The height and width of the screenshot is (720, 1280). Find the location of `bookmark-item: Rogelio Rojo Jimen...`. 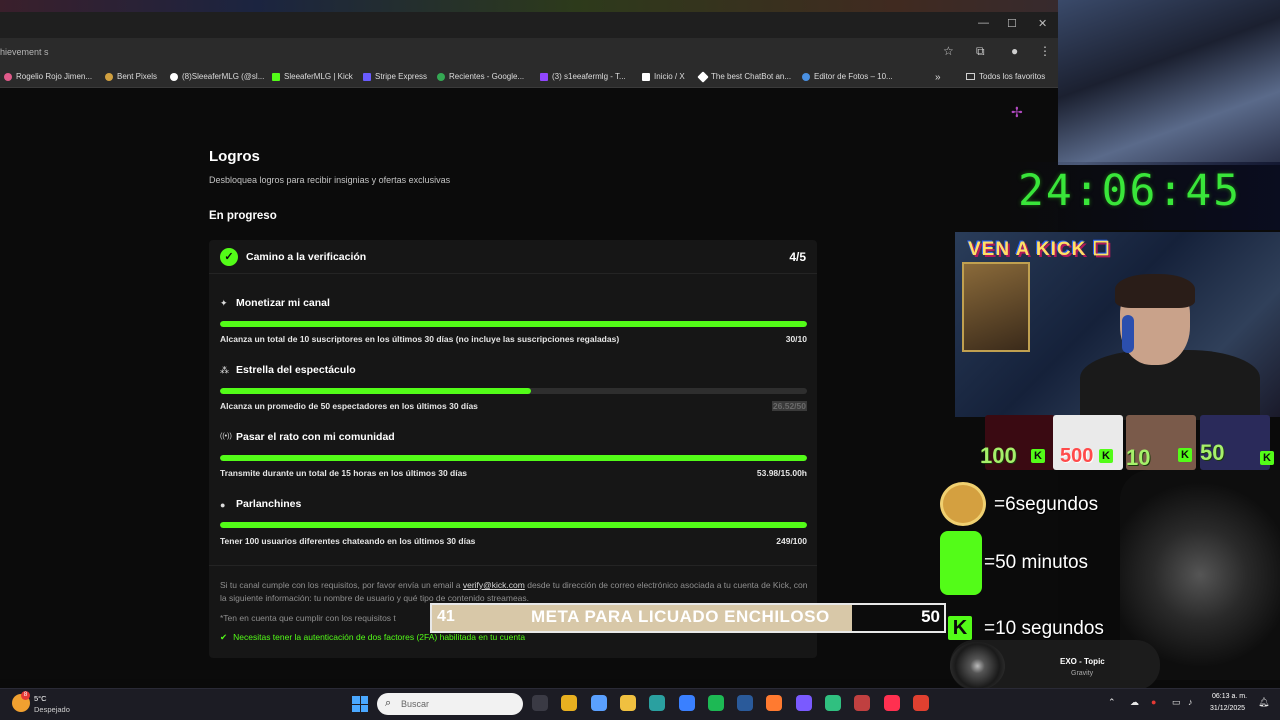

bookmark-item: Rogelio Rojo Jimen... is located at coordinates (48, 76).